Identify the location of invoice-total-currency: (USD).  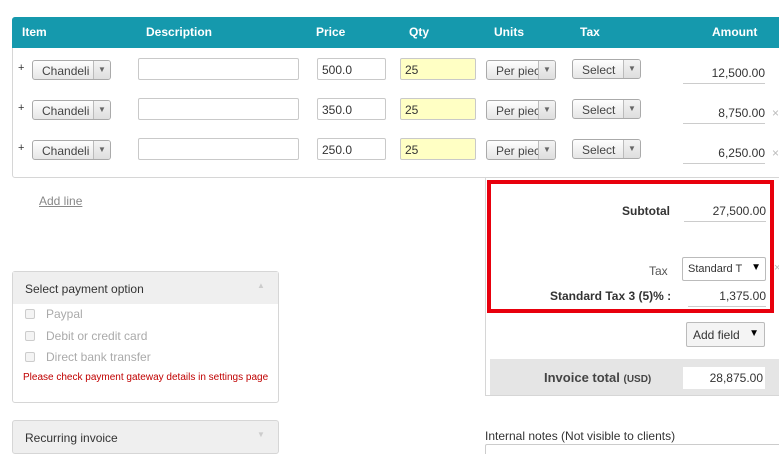
(637, 379).